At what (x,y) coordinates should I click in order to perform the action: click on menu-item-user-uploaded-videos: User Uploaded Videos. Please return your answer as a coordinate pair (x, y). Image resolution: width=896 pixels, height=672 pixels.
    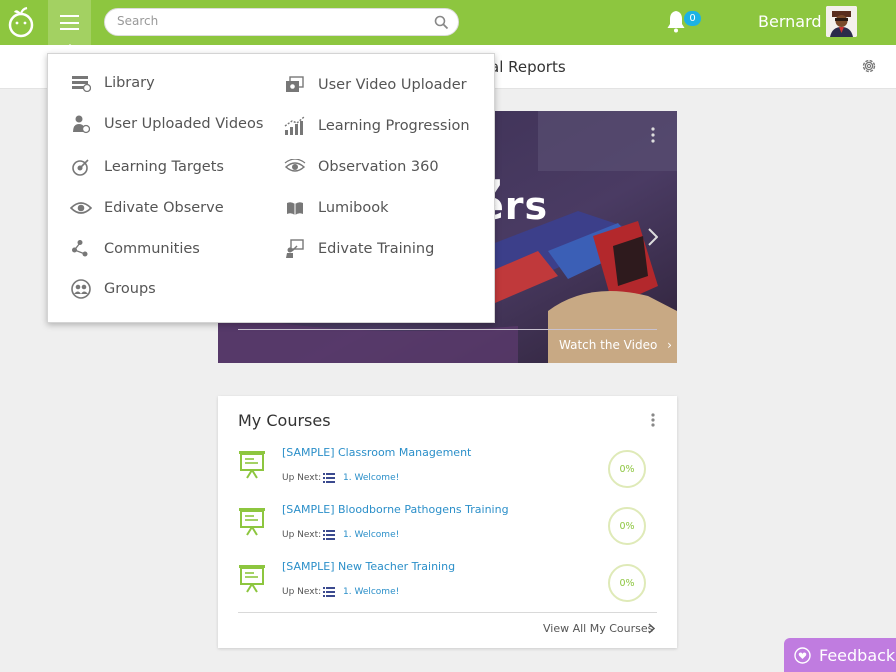
    Looking at the image, I should click on (166, 124).